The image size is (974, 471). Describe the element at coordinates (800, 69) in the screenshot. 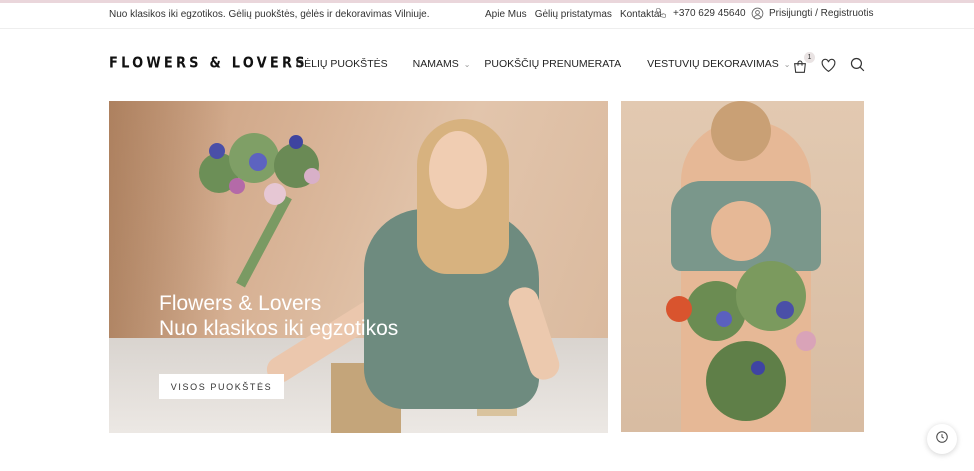

I see `cart-icon` at that location.